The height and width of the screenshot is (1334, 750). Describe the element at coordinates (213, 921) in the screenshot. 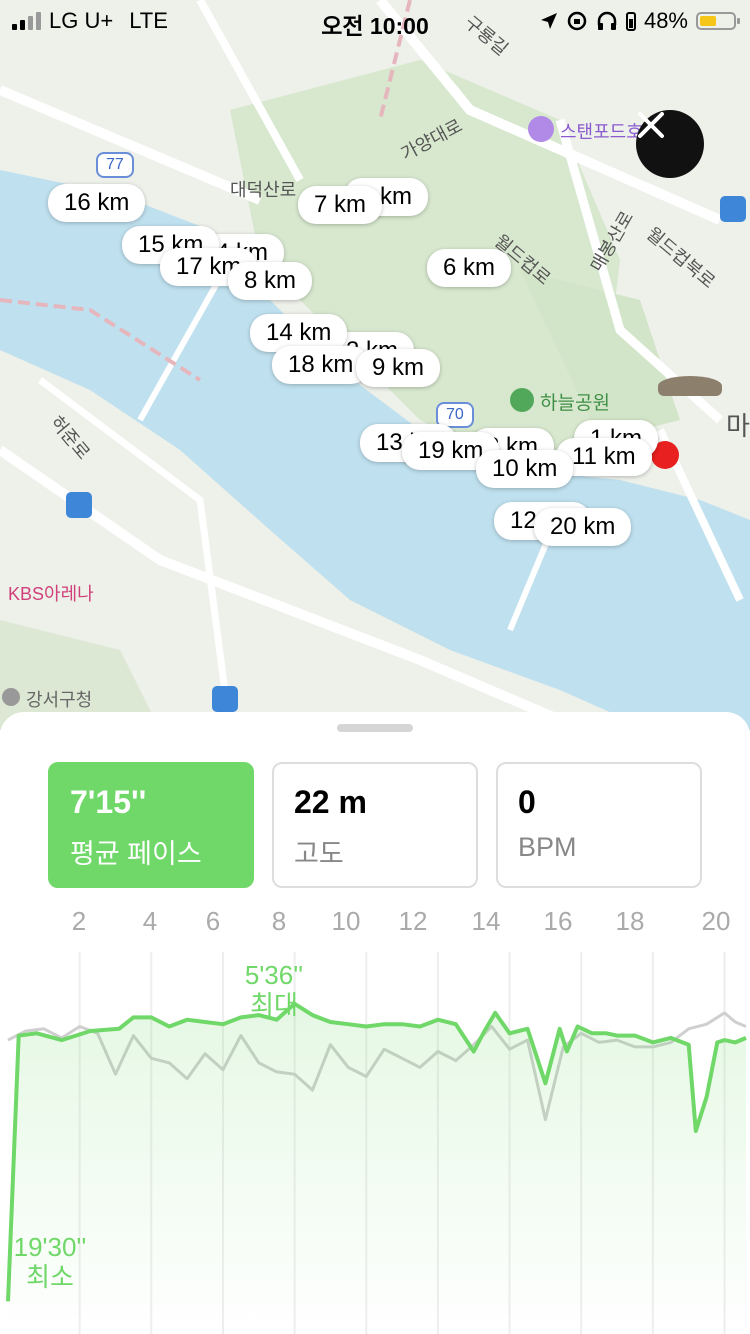

I see `x-tick: 6` at that location.